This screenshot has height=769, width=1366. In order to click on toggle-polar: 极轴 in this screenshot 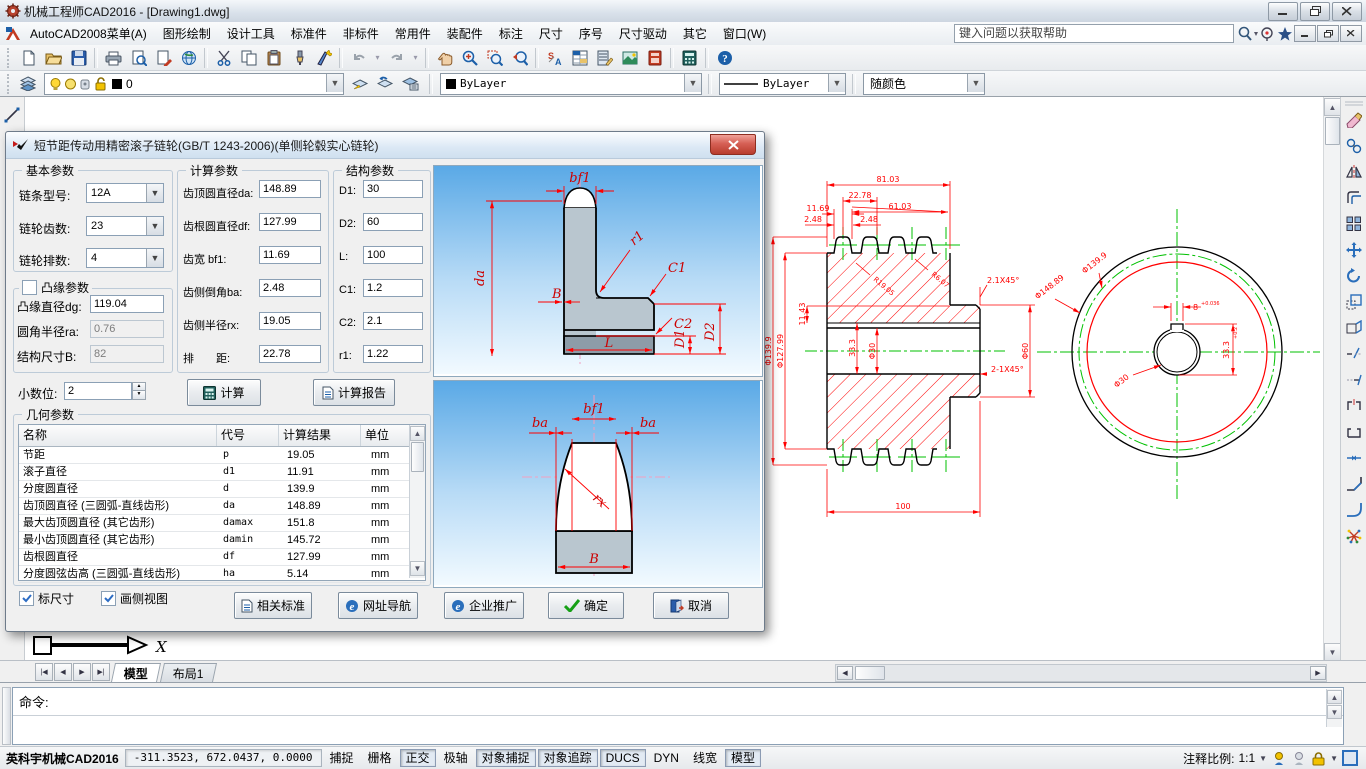, I will do `click(456, 758)`.